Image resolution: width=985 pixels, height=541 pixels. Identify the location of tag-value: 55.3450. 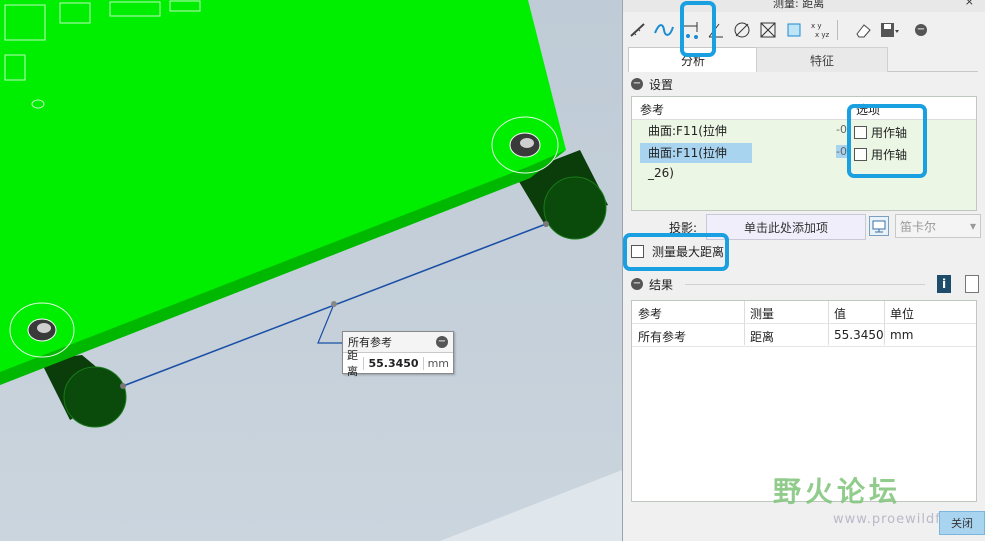
(393, 363).